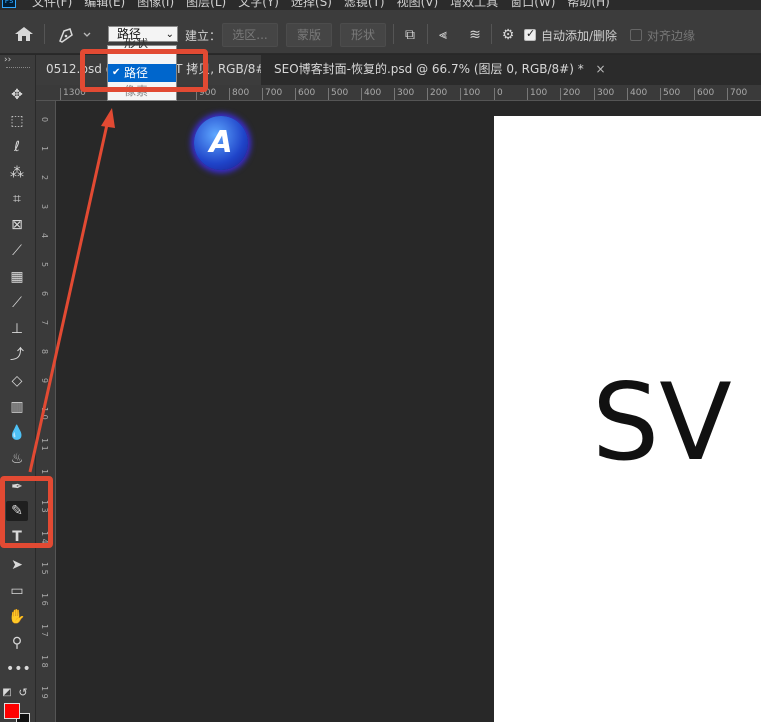 The height and width of the screenshot is (722, 761). I want to click on menu-filter: 滤镜(T), so click(364, 5).